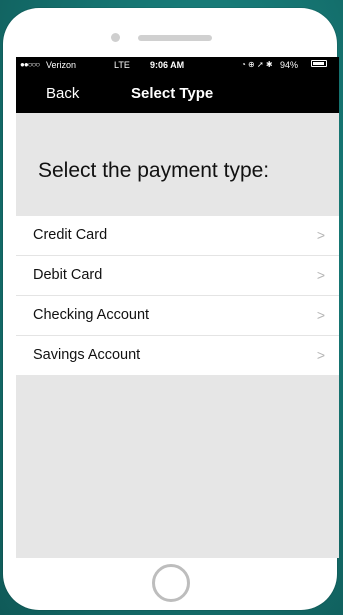  I want to click on payment-type-debit-card: Debit Card >, so click(177, 276).